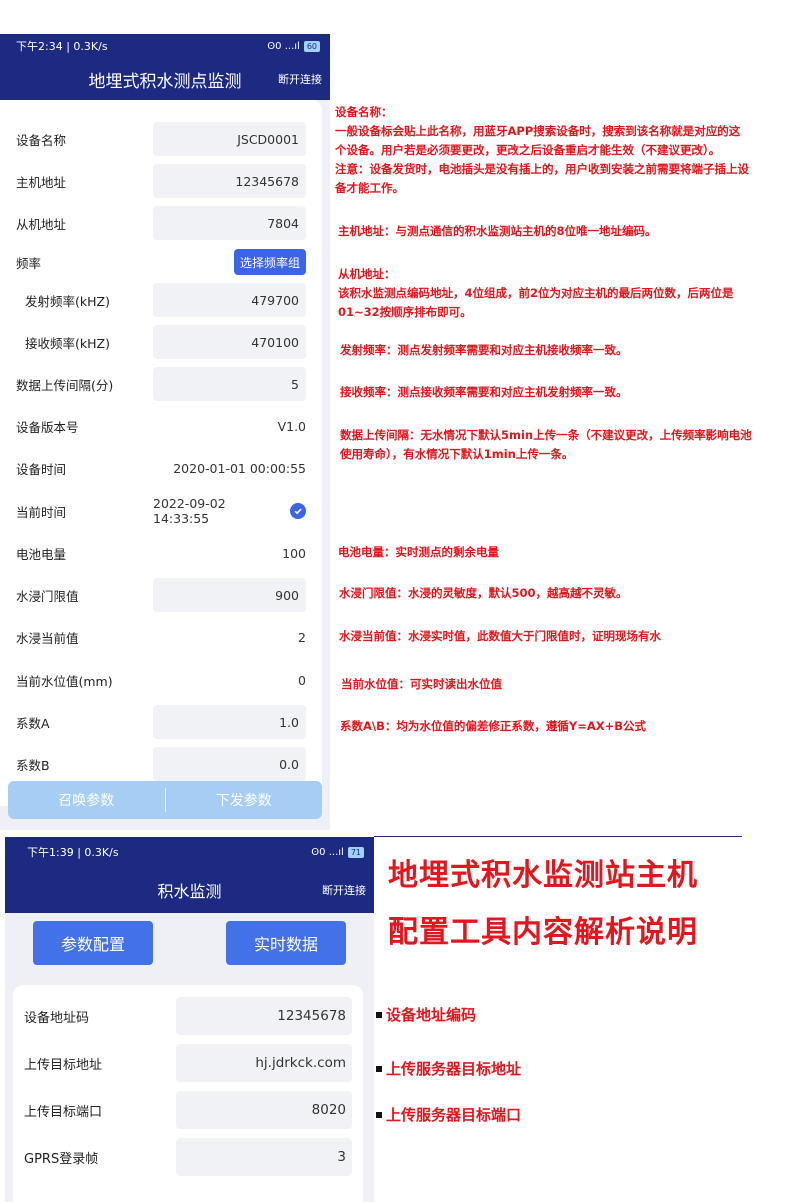  Describe the element at coordinates (302, 637) in the screenshot. I see `flood-value: 2` at that location.